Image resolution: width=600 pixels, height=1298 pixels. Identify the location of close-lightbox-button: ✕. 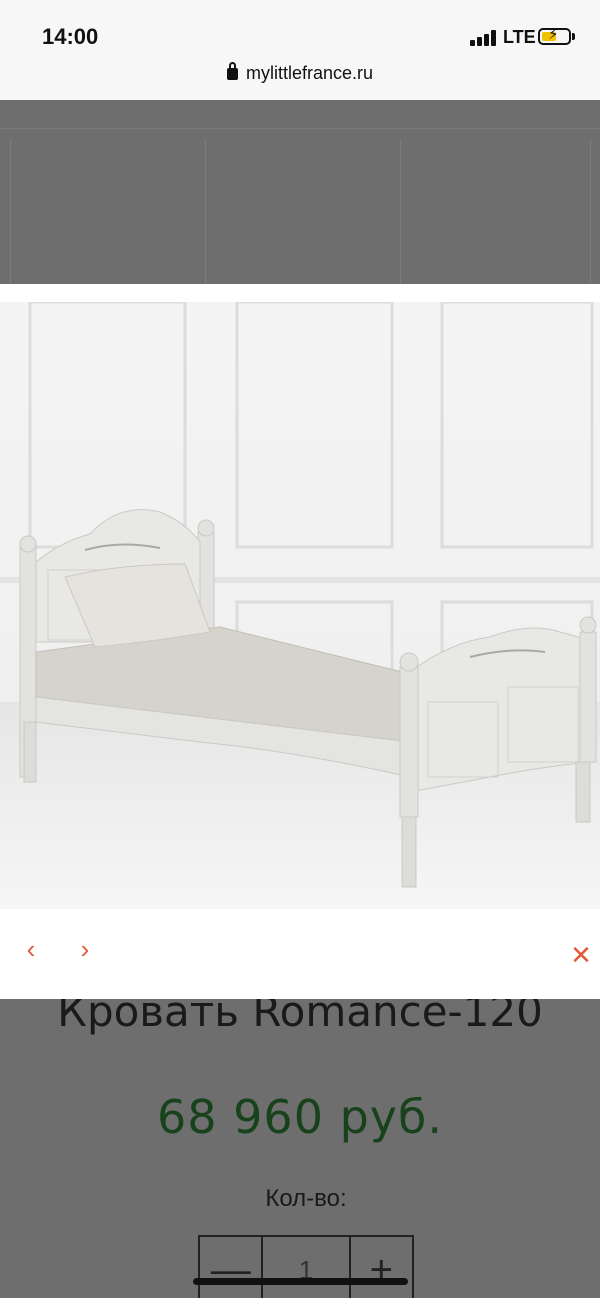
(581, 955).